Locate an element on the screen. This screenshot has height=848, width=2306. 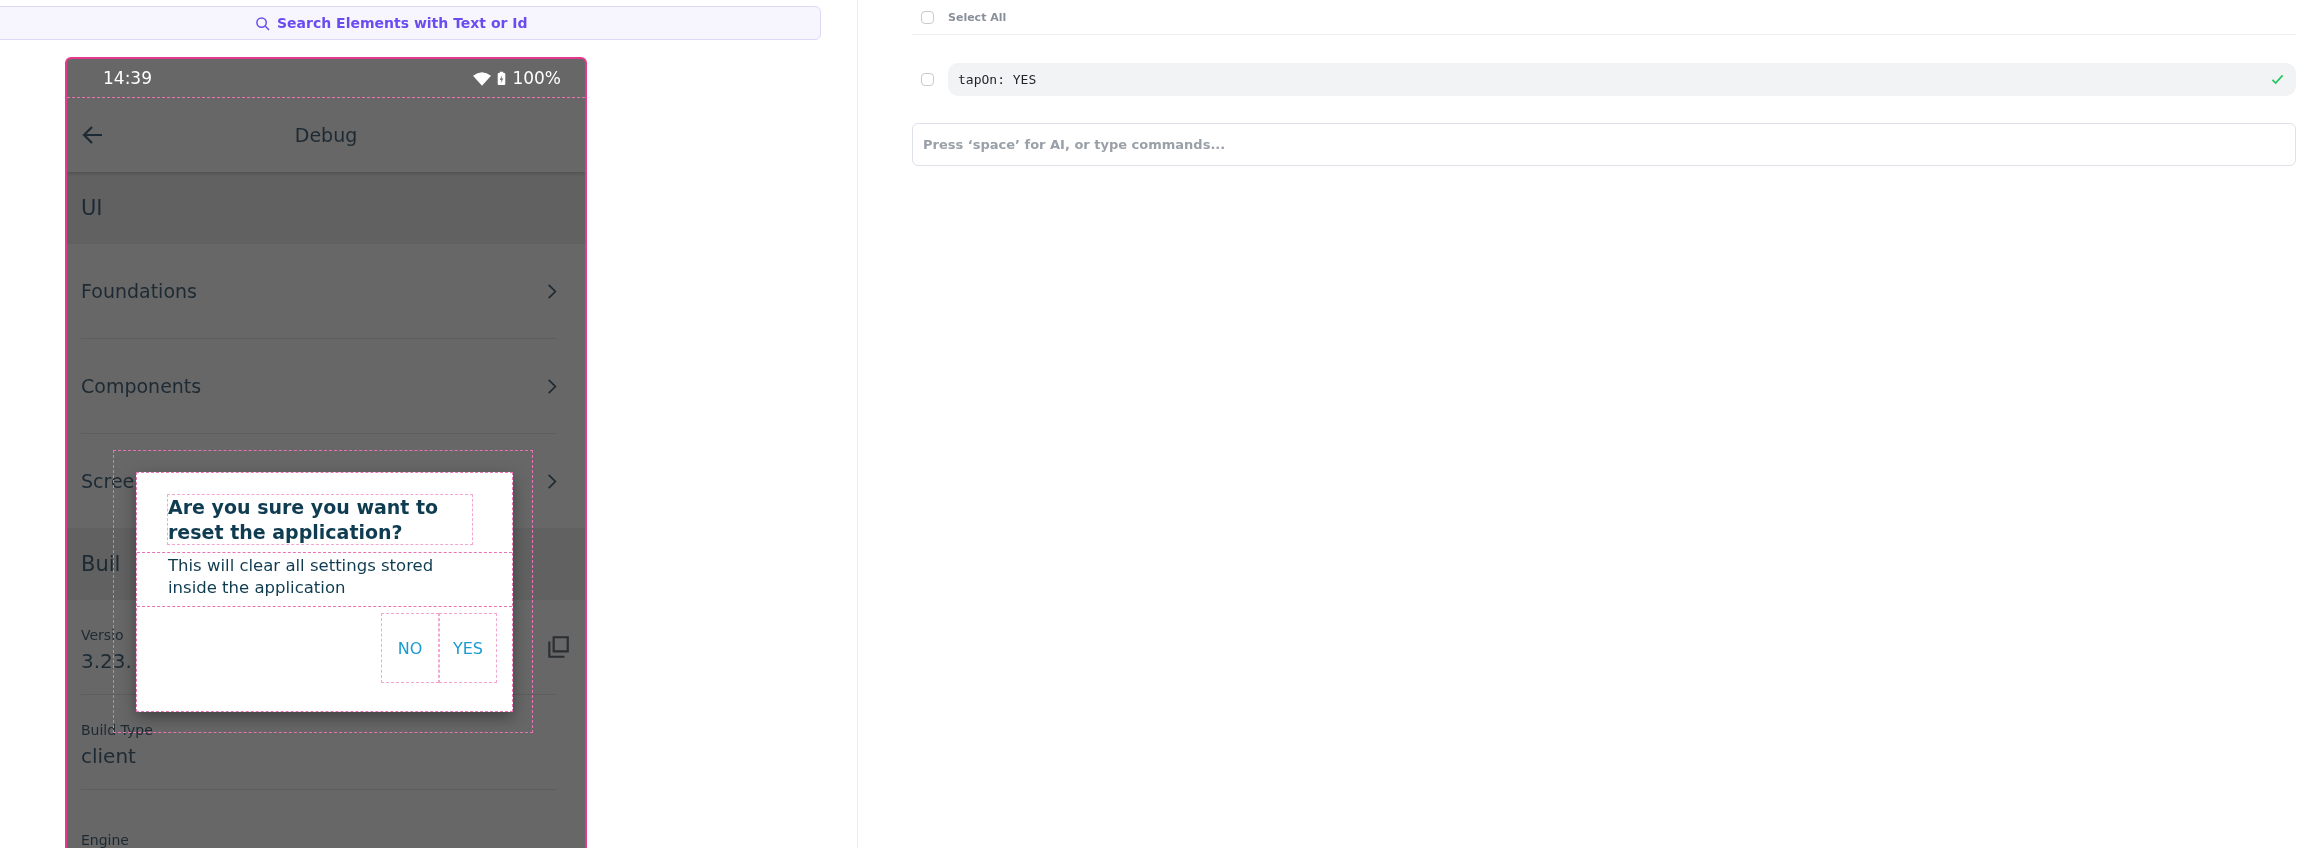
status-time: 14:39 is located at coordinates (127, 78).